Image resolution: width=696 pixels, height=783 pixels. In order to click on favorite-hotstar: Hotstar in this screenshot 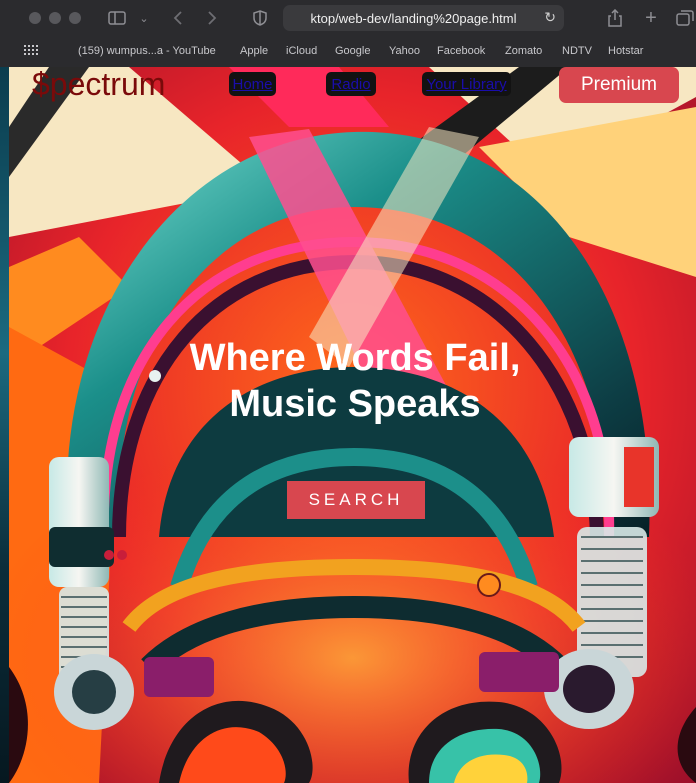, I will do `click(625, 51)`.